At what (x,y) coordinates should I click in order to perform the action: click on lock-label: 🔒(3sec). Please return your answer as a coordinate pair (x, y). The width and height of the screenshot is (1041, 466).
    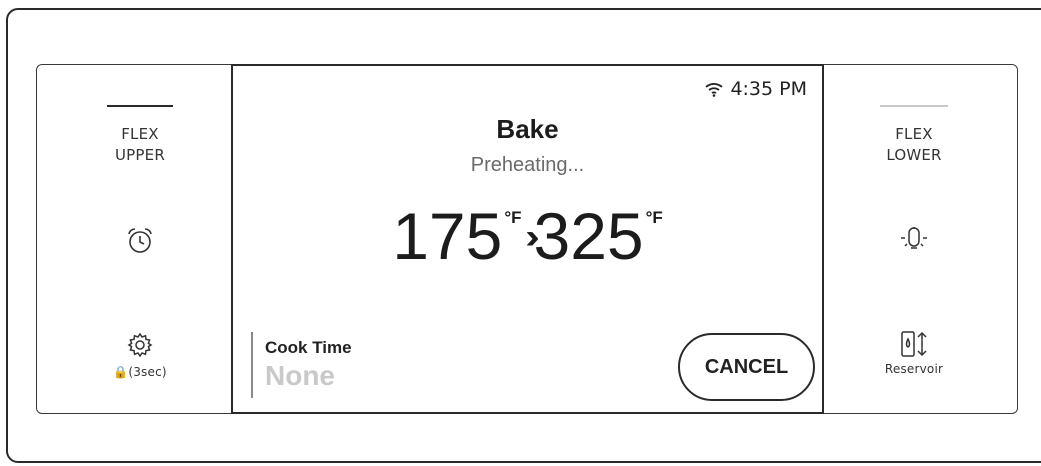
    Looking at the image, I should click on (140, 372).